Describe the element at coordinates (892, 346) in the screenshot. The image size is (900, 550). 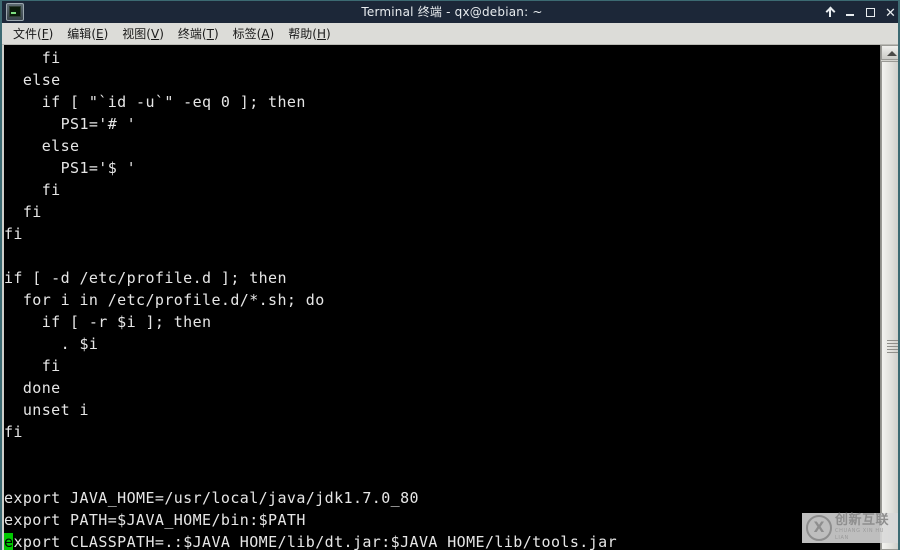
I see `scroll-thumb-grip` at that location.